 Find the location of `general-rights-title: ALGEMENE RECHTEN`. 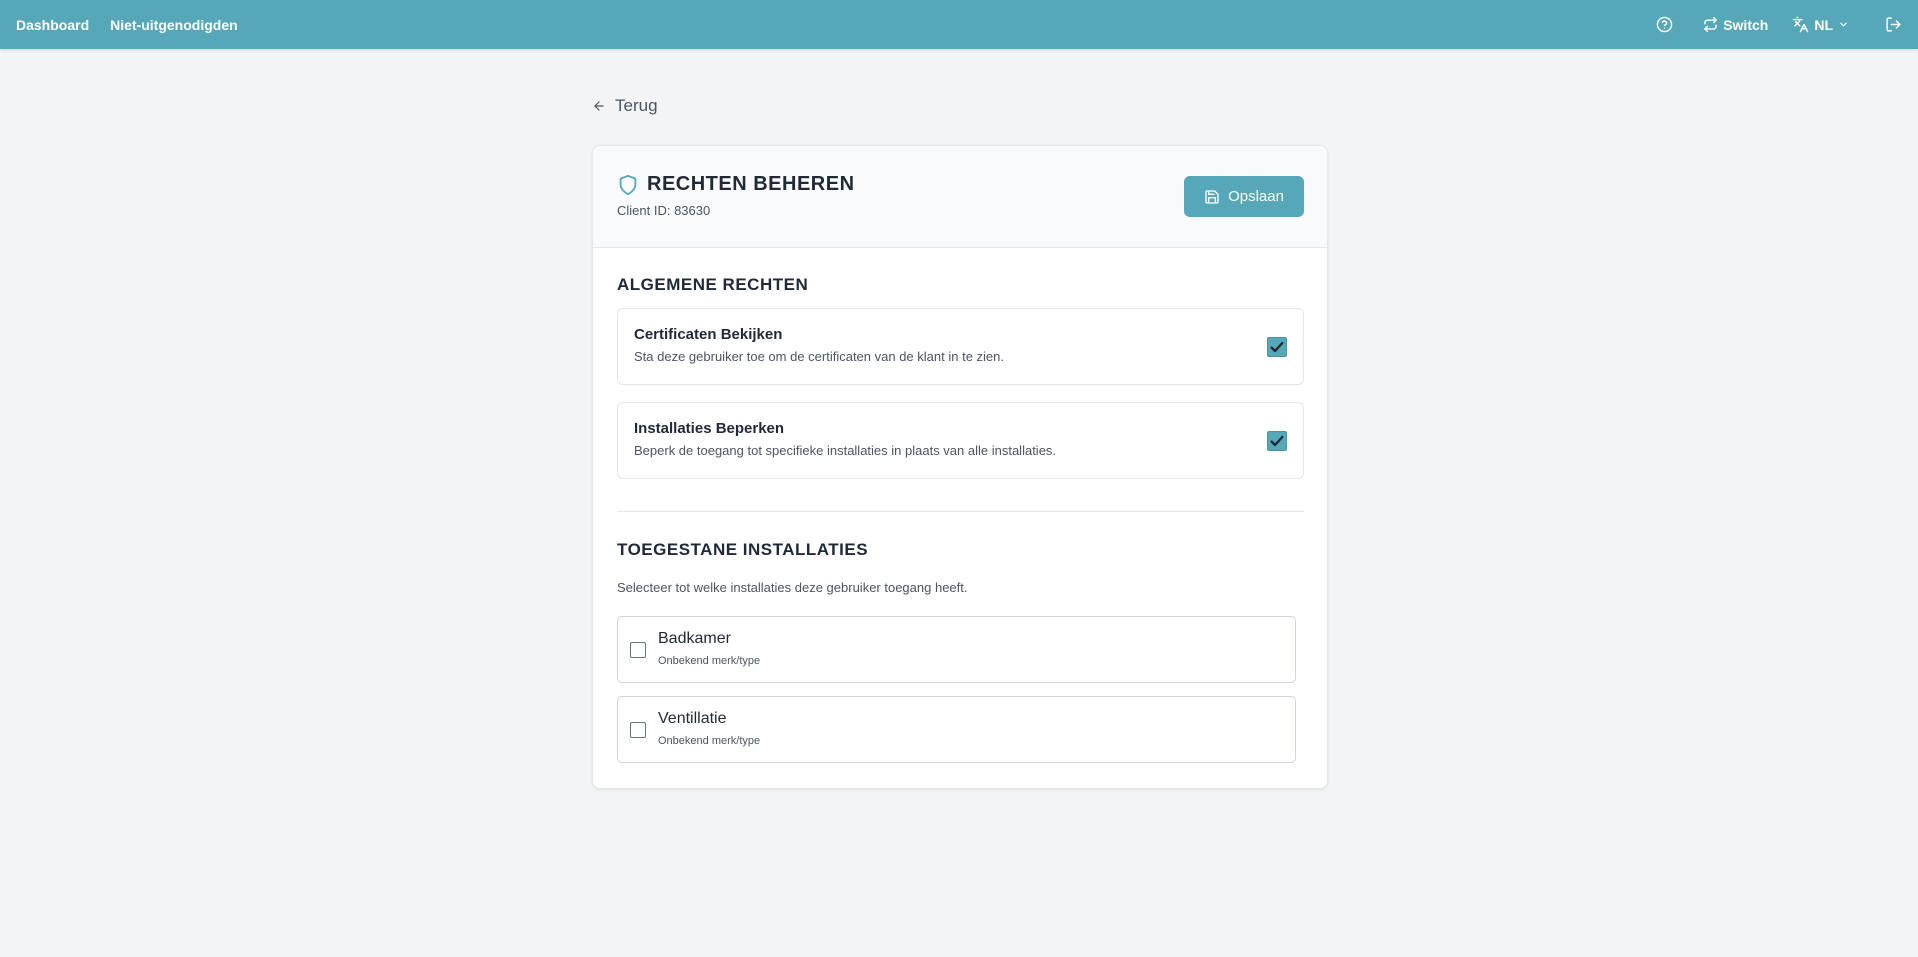

general-rights-title: ALGEMENE RECHTEN is located at coordinates (713, 284).